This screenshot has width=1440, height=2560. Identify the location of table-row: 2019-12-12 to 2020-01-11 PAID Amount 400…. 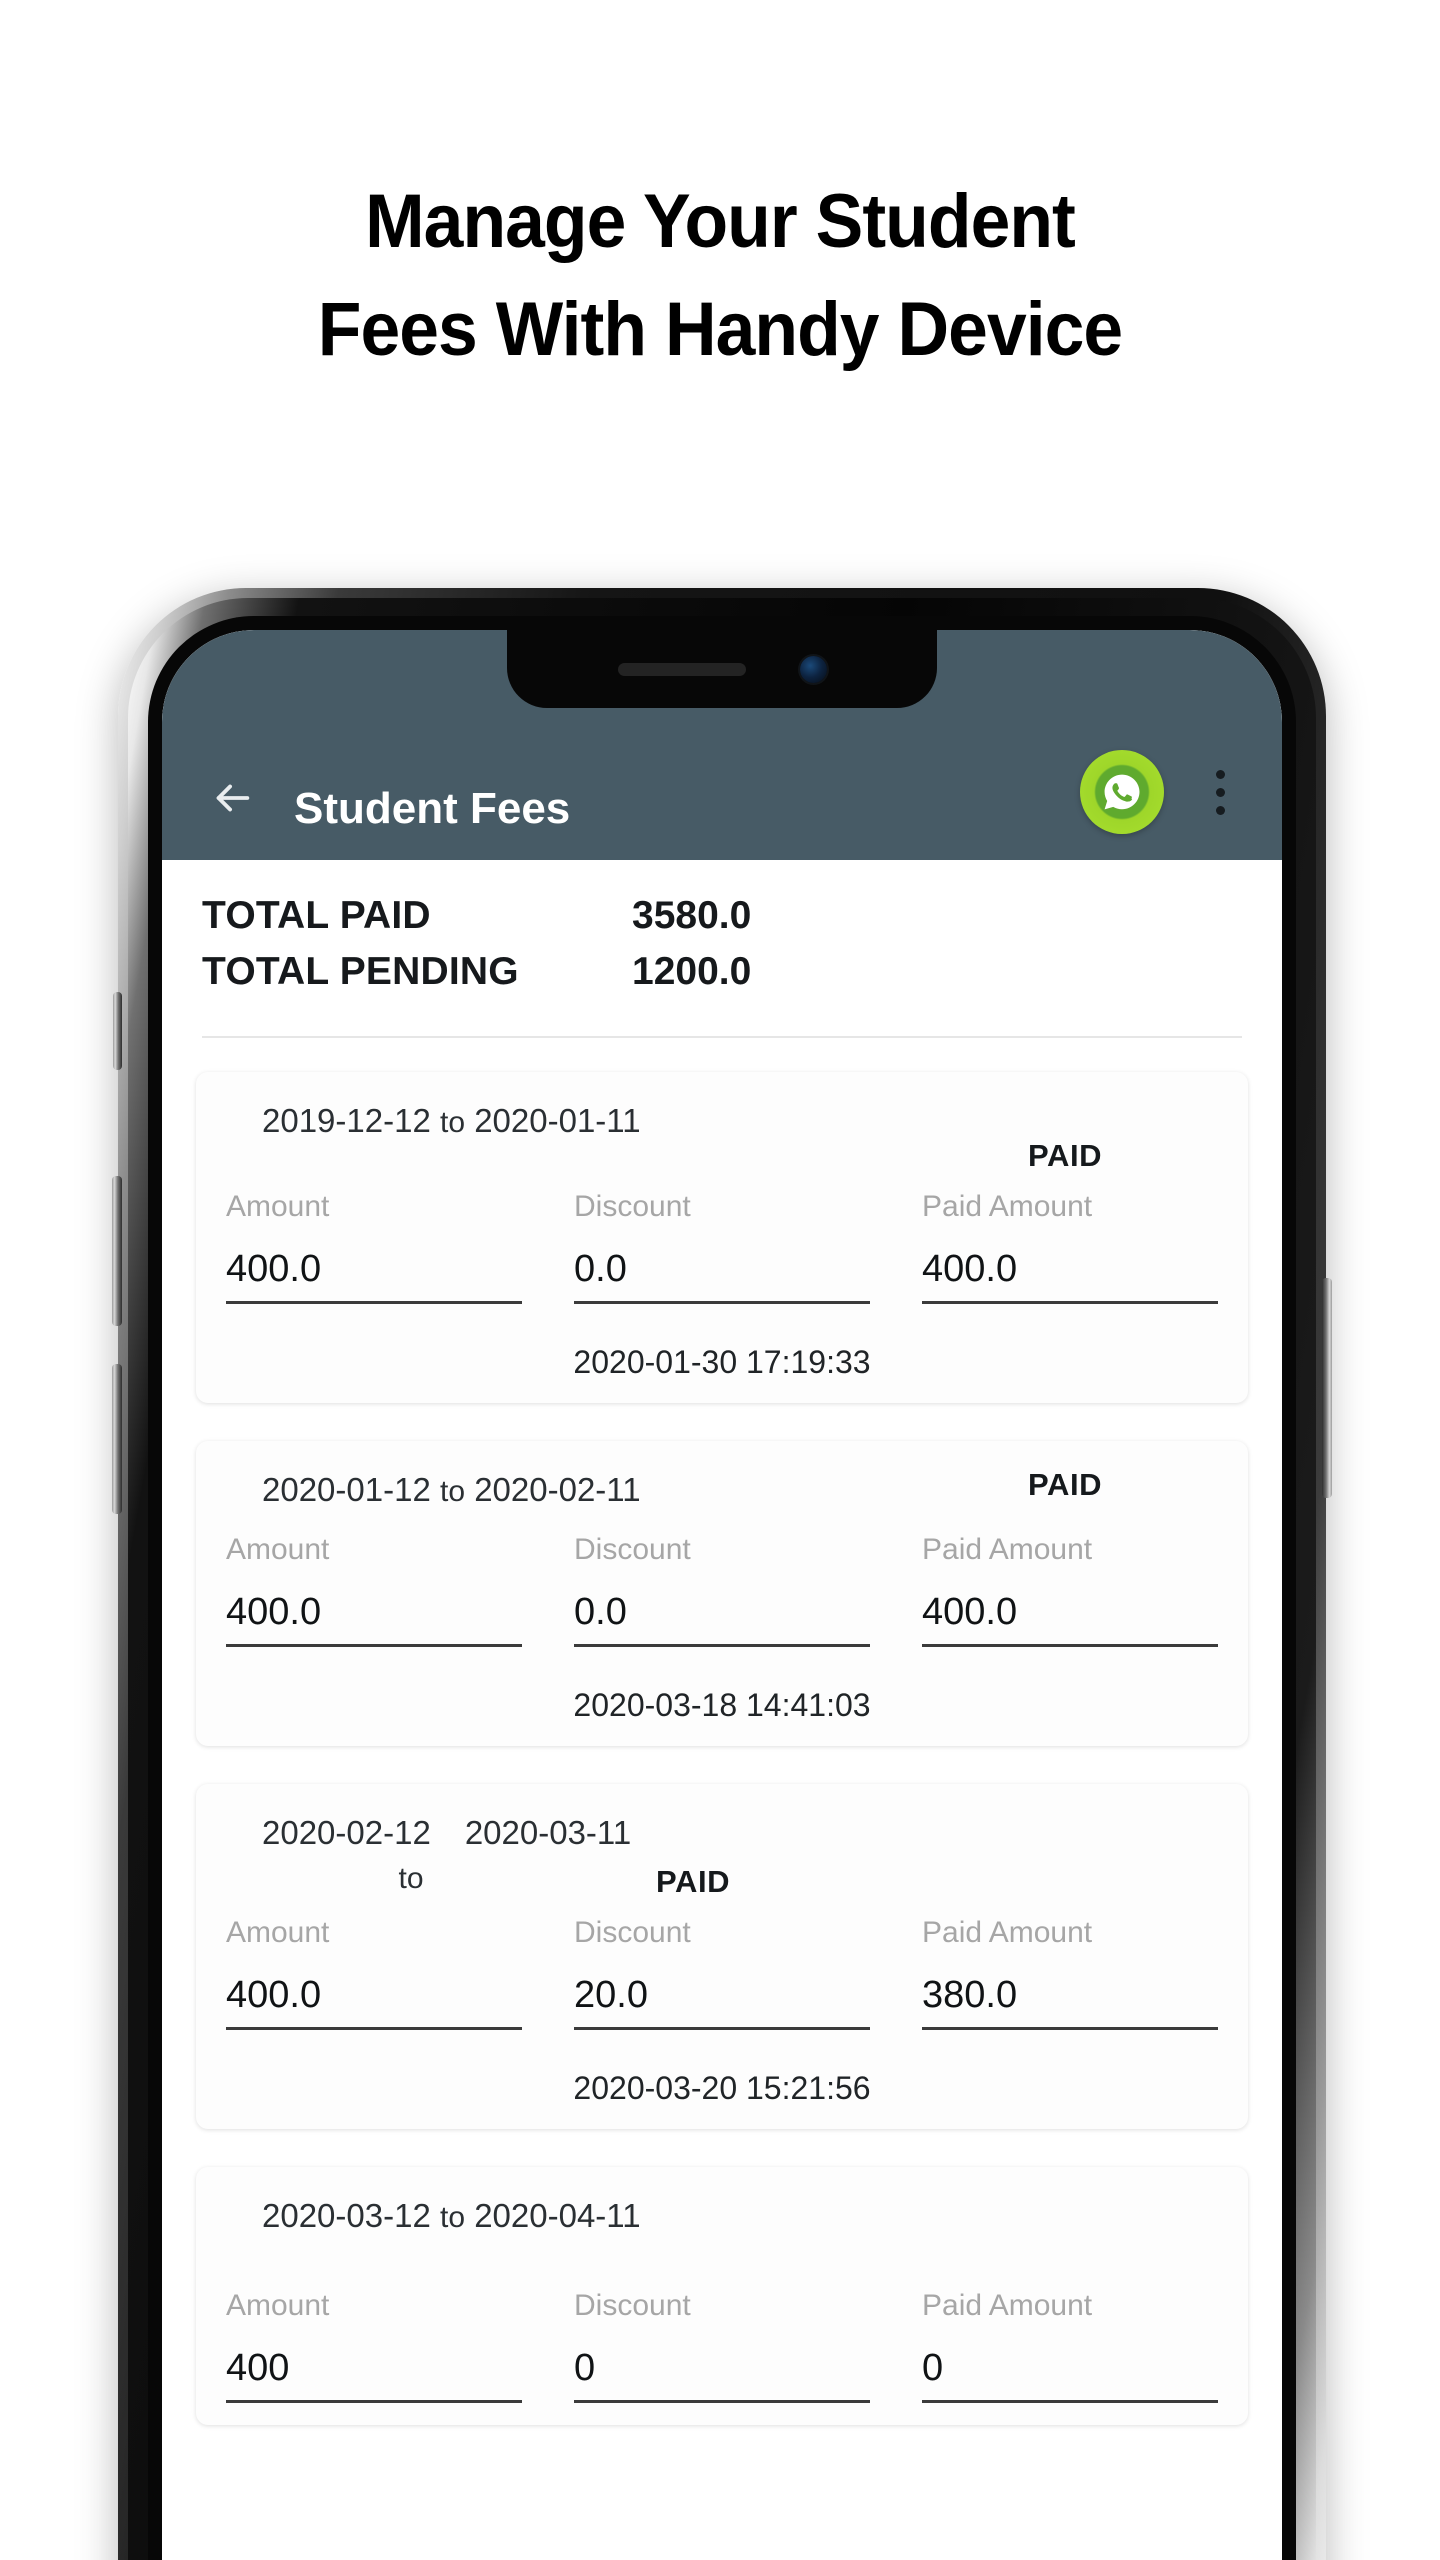
(722, 1237).